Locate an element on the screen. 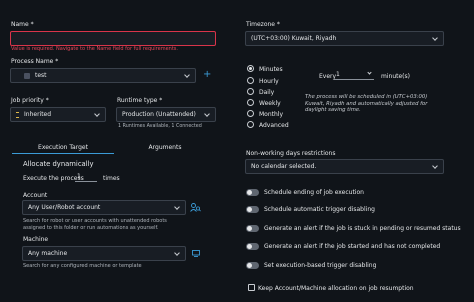 Image resolution: width=474 pixels, height=302 pixels. tab-execution-target: Execution Target is located at coordinates (63, 148).